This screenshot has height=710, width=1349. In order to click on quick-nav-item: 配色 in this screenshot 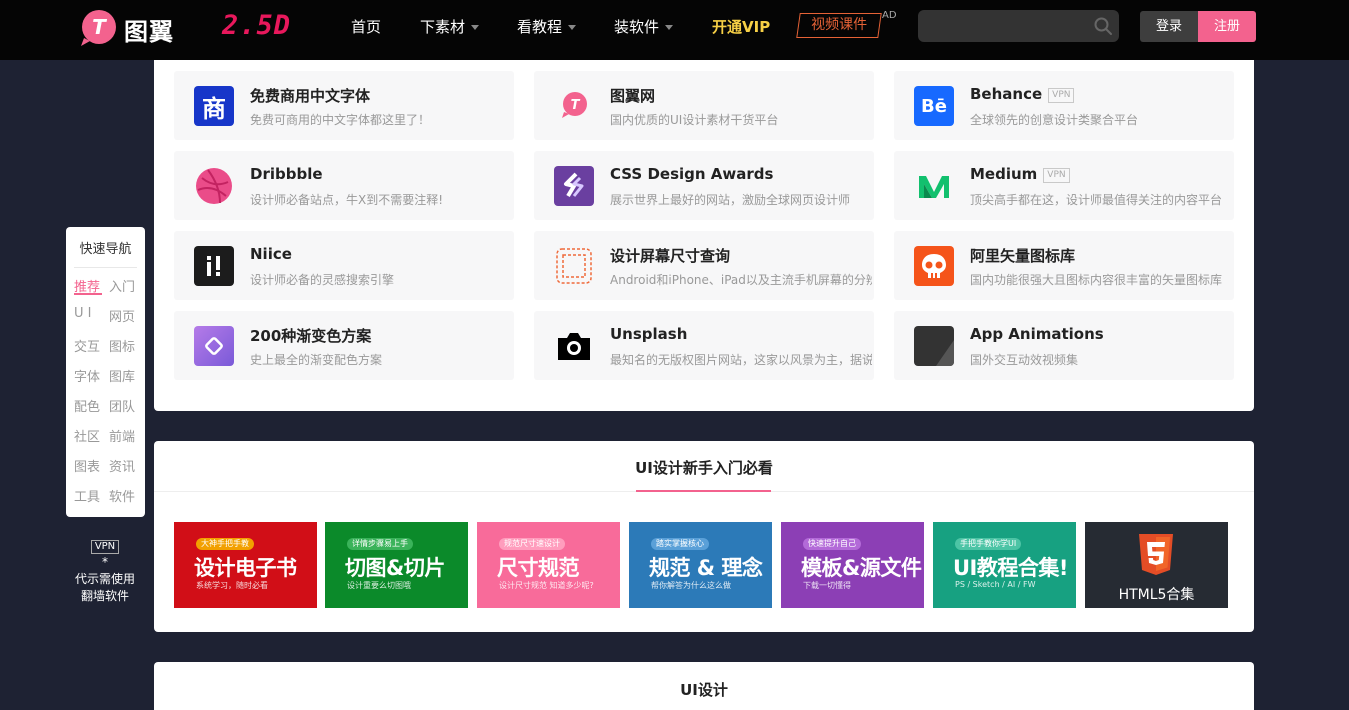, I will do `click(87, 405)`.